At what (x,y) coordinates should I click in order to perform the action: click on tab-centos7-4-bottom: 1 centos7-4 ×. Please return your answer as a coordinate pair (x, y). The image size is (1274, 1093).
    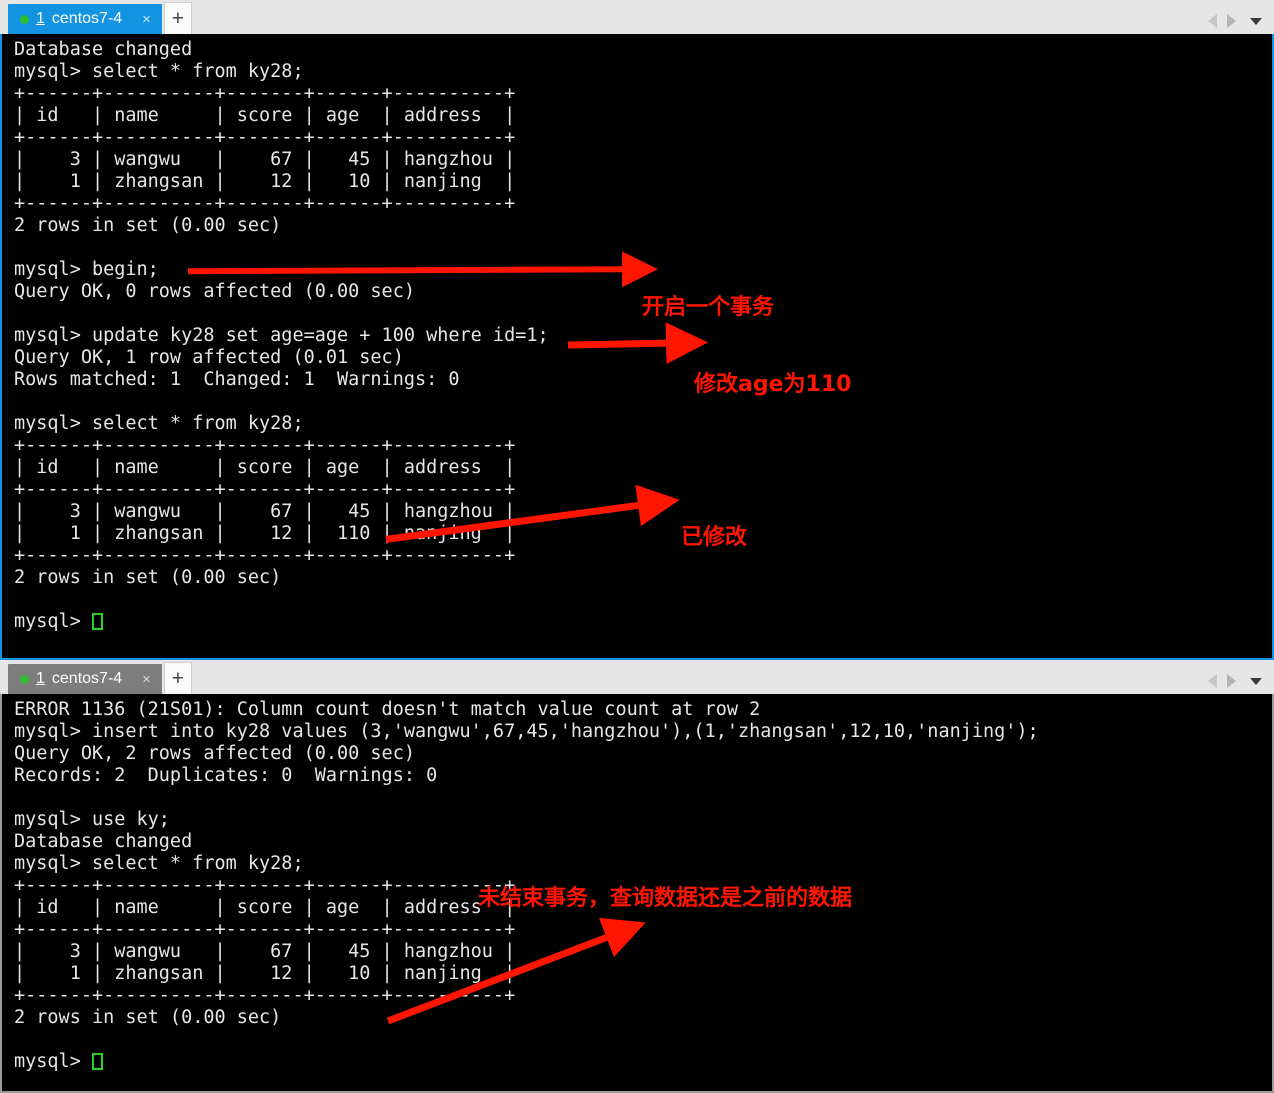
    Looking at the image, I should click on (85, 679).